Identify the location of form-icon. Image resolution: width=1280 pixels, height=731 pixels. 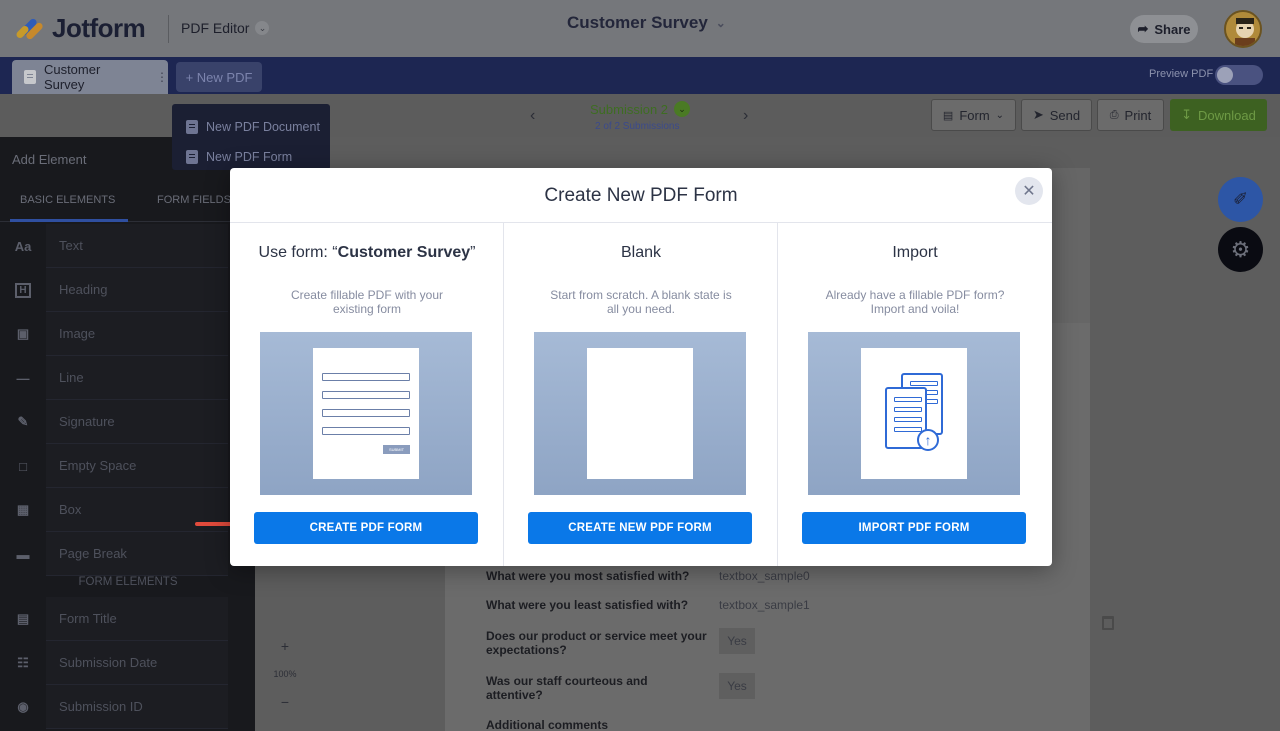
(192, 157).